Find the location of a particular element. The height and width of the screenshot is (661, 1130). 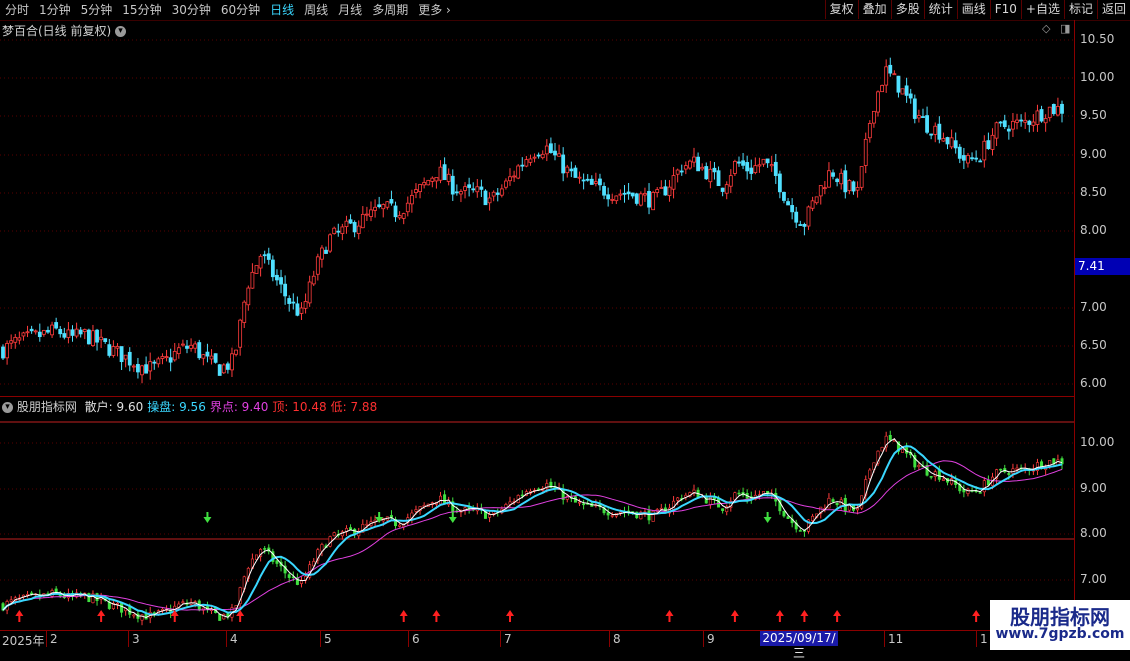

date-label: 2025年 is located at coordinates (23, 641).